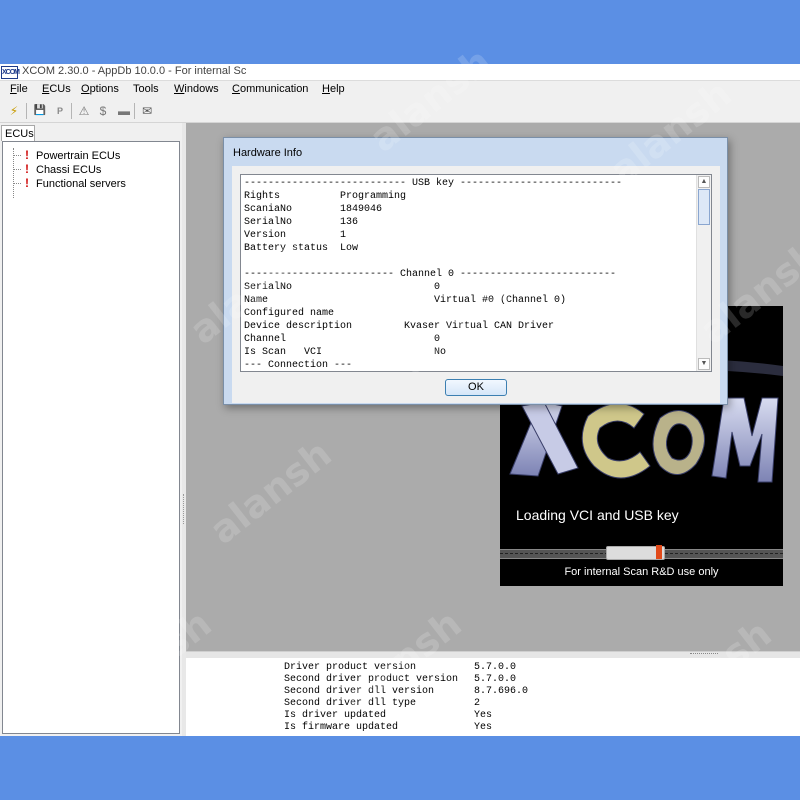 This screenshot has width=800, height=800. Describe the element at coordinates (343, 235) in the screenshot. I see `info-value: 1` at that location.